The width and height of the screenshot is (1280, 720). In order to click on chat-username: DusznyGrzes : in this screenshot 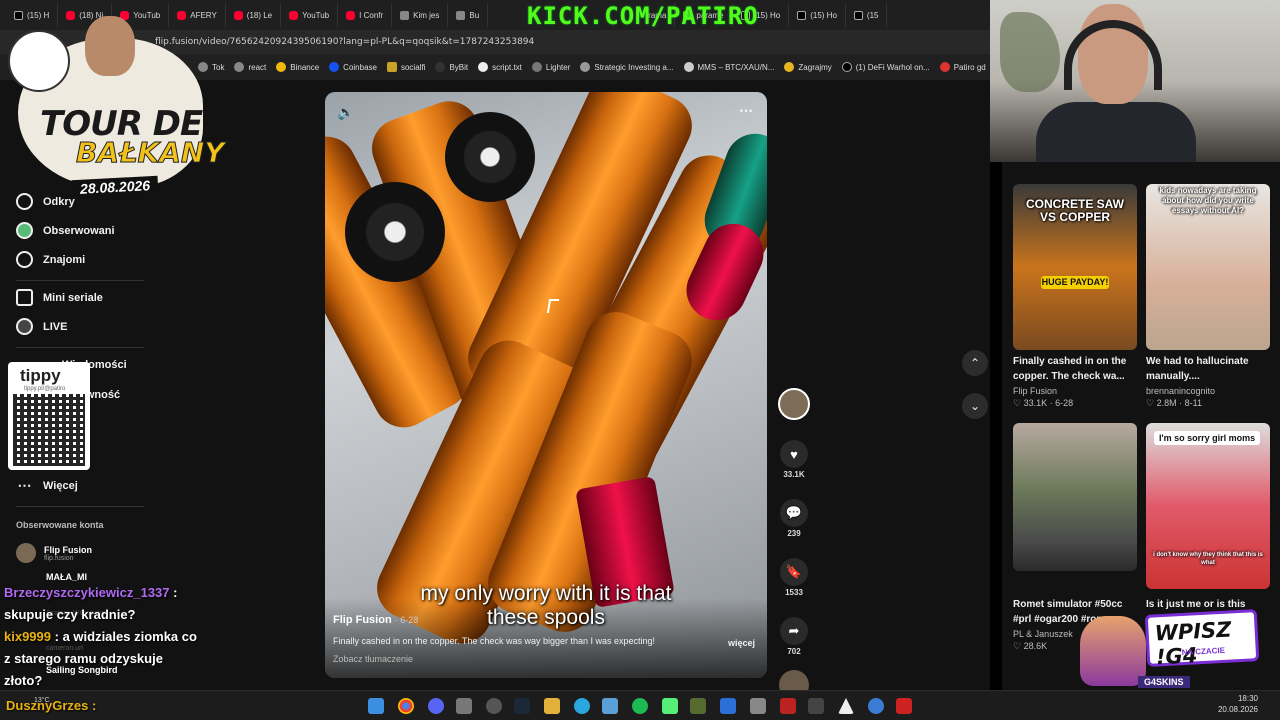, I will do `click(51, 705)`.